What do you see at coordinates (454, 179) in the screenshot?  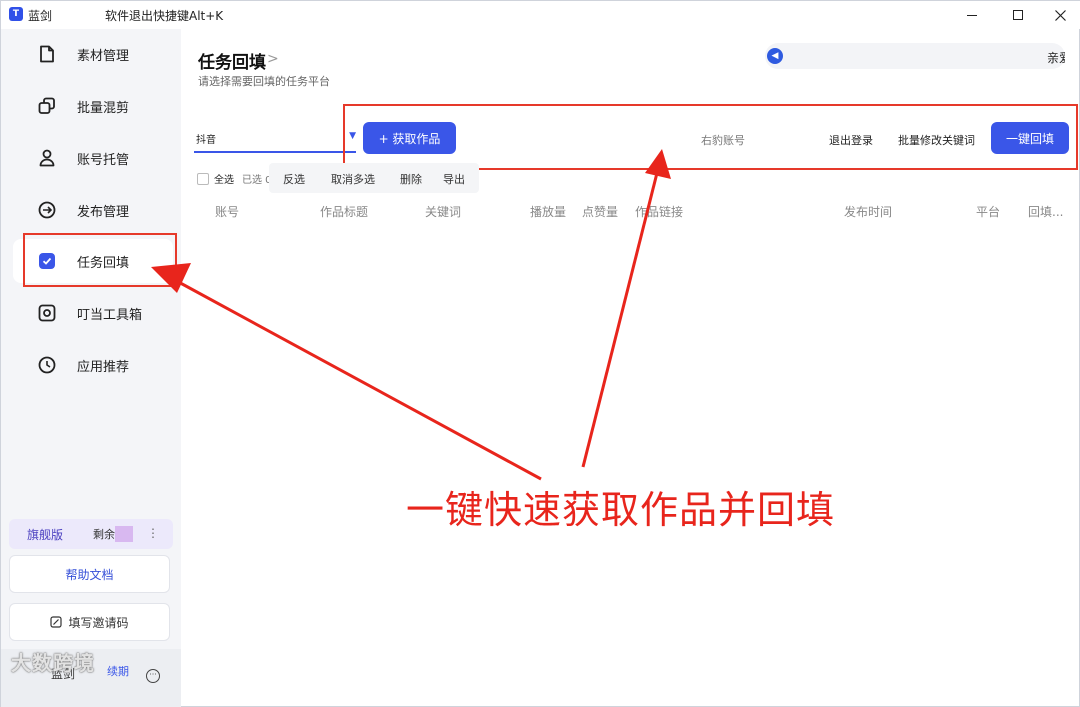 I see `export-button: 导出` at bounding box center [454, 179].